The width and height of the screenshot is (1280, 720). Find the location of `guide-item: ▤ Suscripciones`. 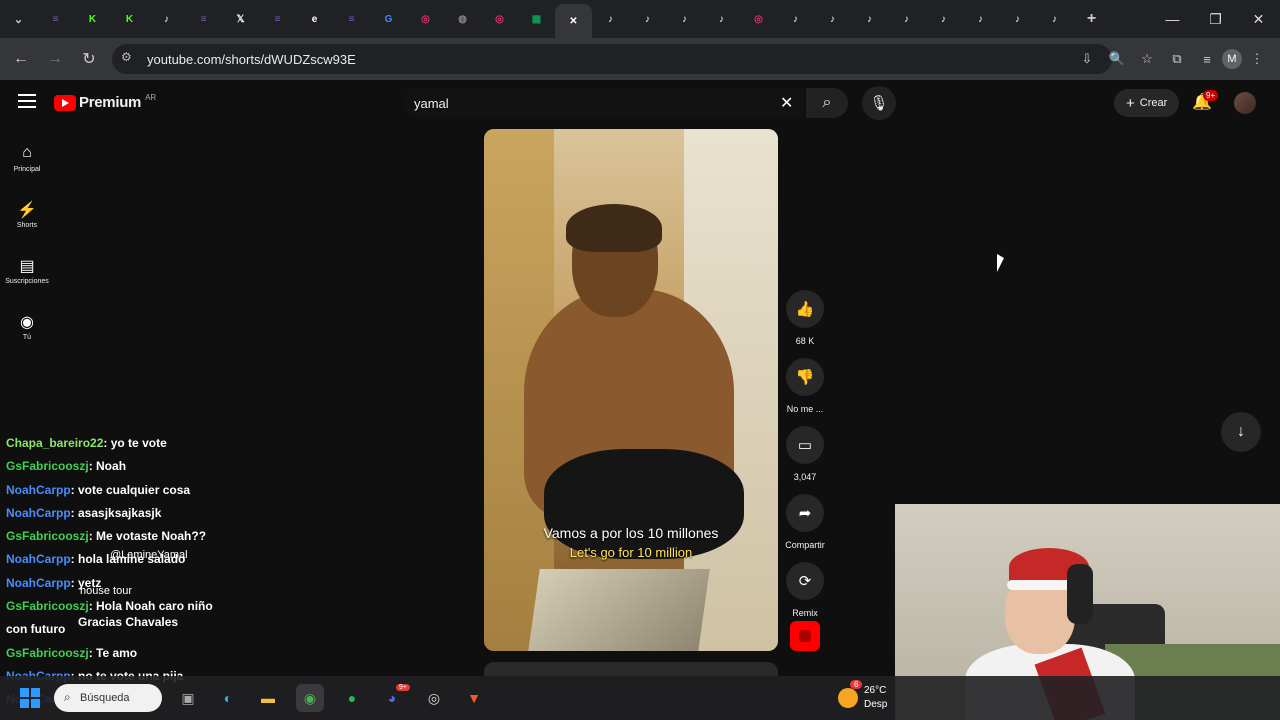

guide-item: ▤ Suscripciones is located at coordinates (27, 270).